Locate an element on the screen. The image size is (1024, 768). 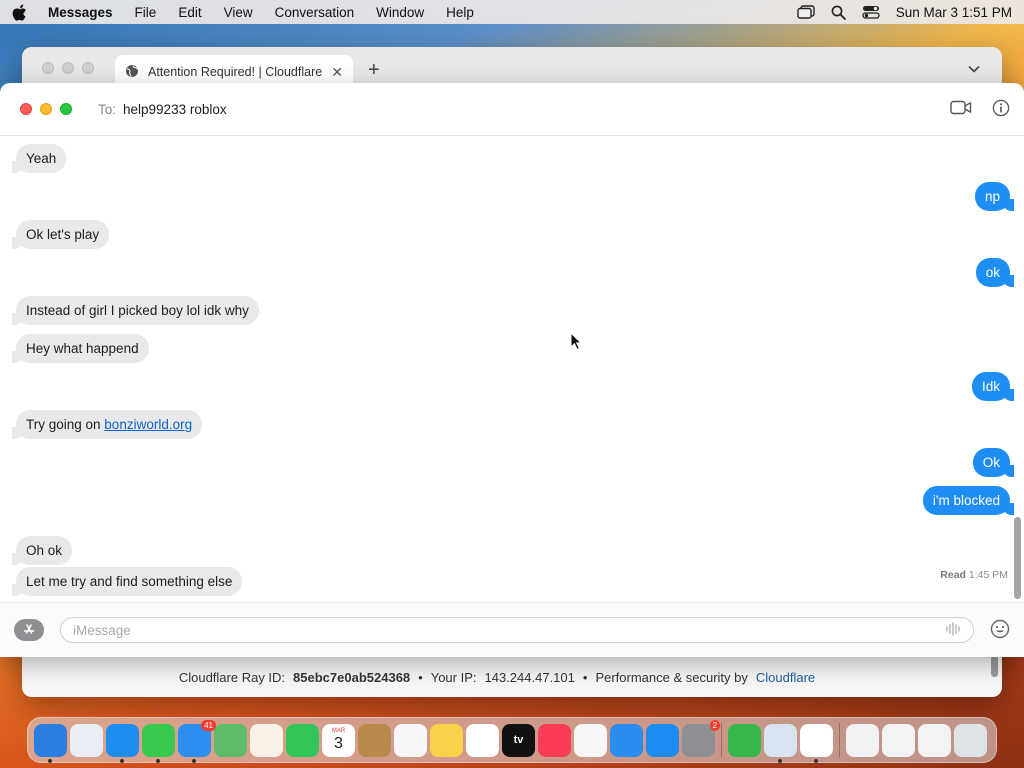
info-icon is located at coordinates (1001, 109).